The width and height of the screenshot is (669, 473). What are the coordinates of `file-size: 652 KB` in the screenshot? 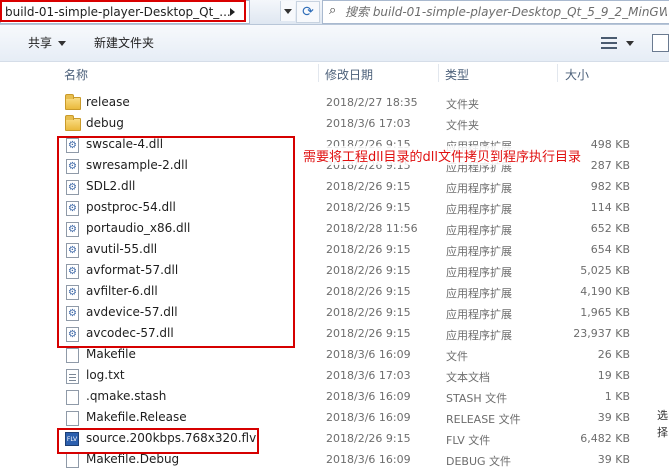 It's located at (610, 228).